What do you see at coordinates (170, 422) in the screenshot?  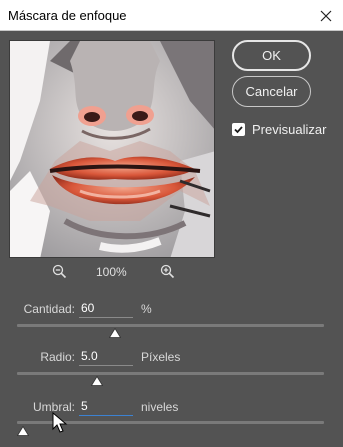 I see `threshold-slider-track` at bounding box center [170, 422].